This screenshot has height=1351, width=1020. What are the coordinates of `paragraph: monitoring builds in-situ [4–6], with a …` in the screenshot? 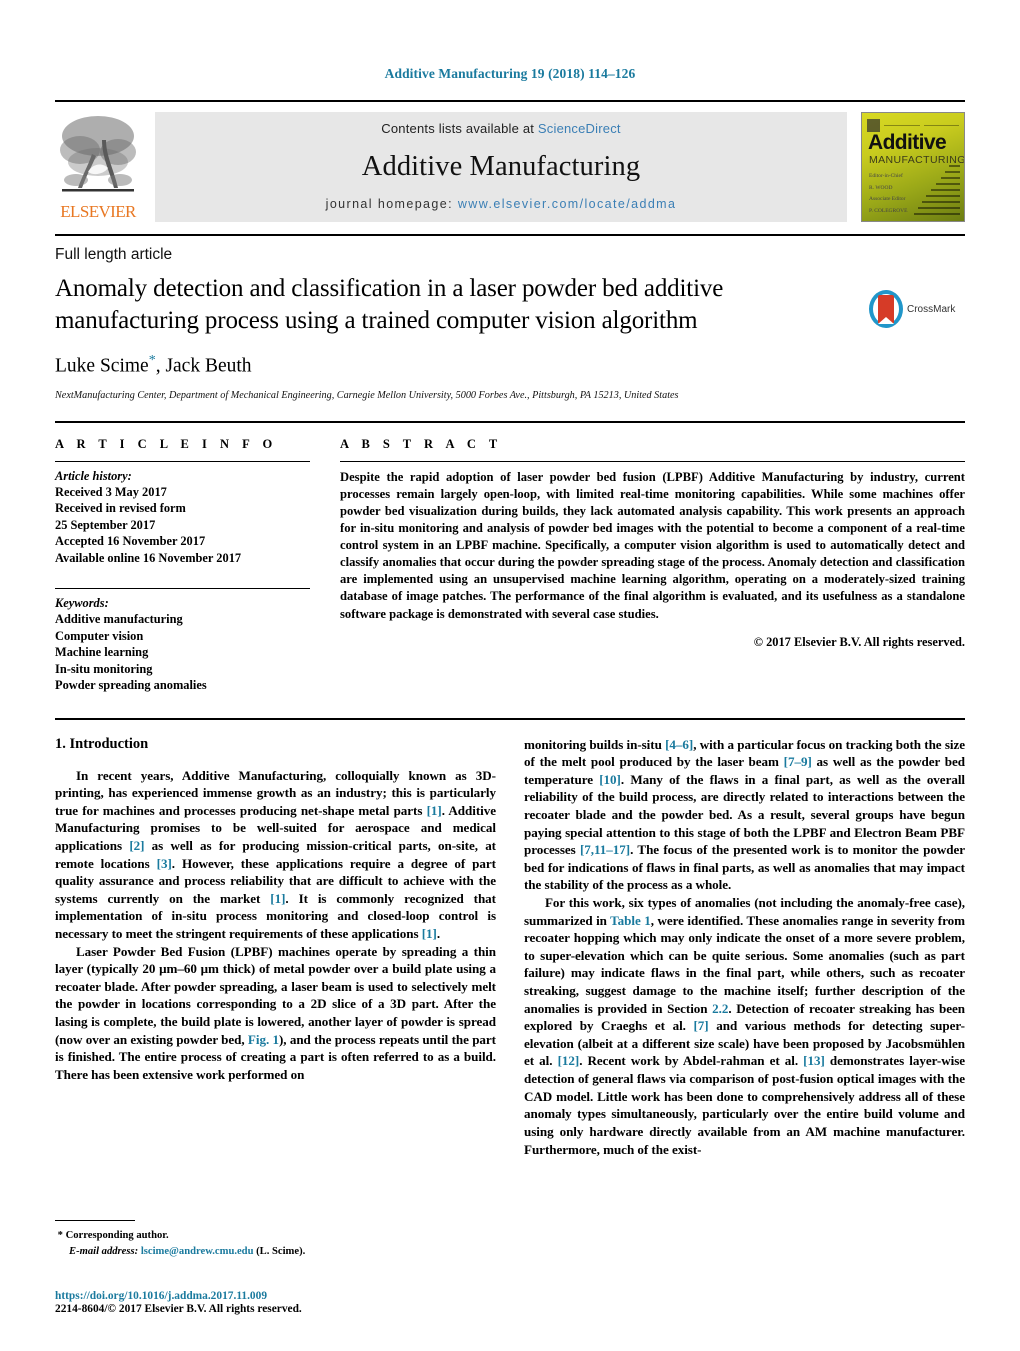 It's located at (744, 815).